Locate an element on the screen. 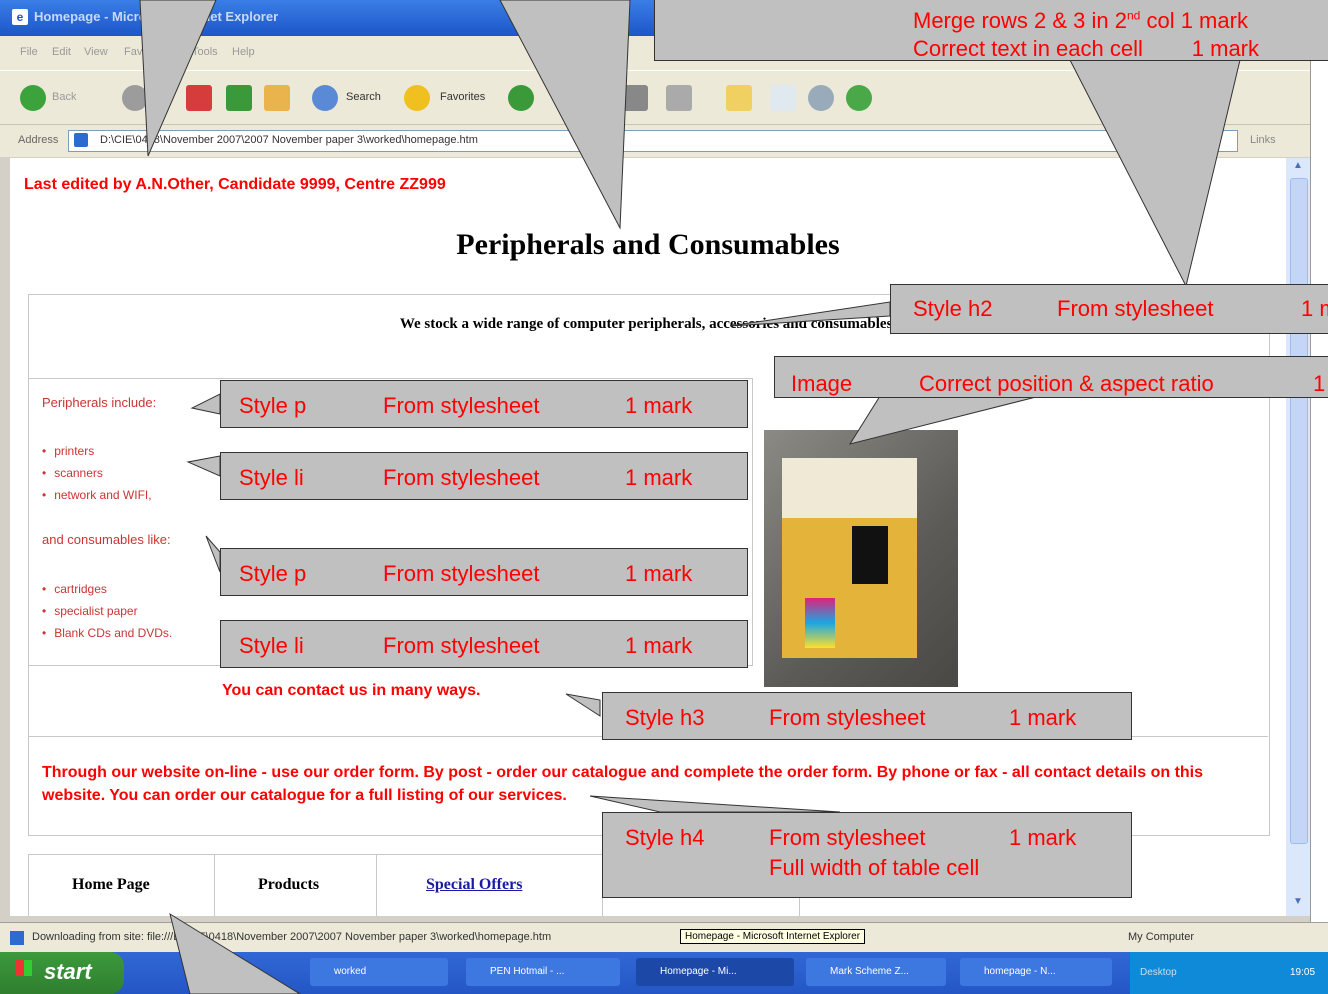  pointer-image is located at coordinates (944, 420).